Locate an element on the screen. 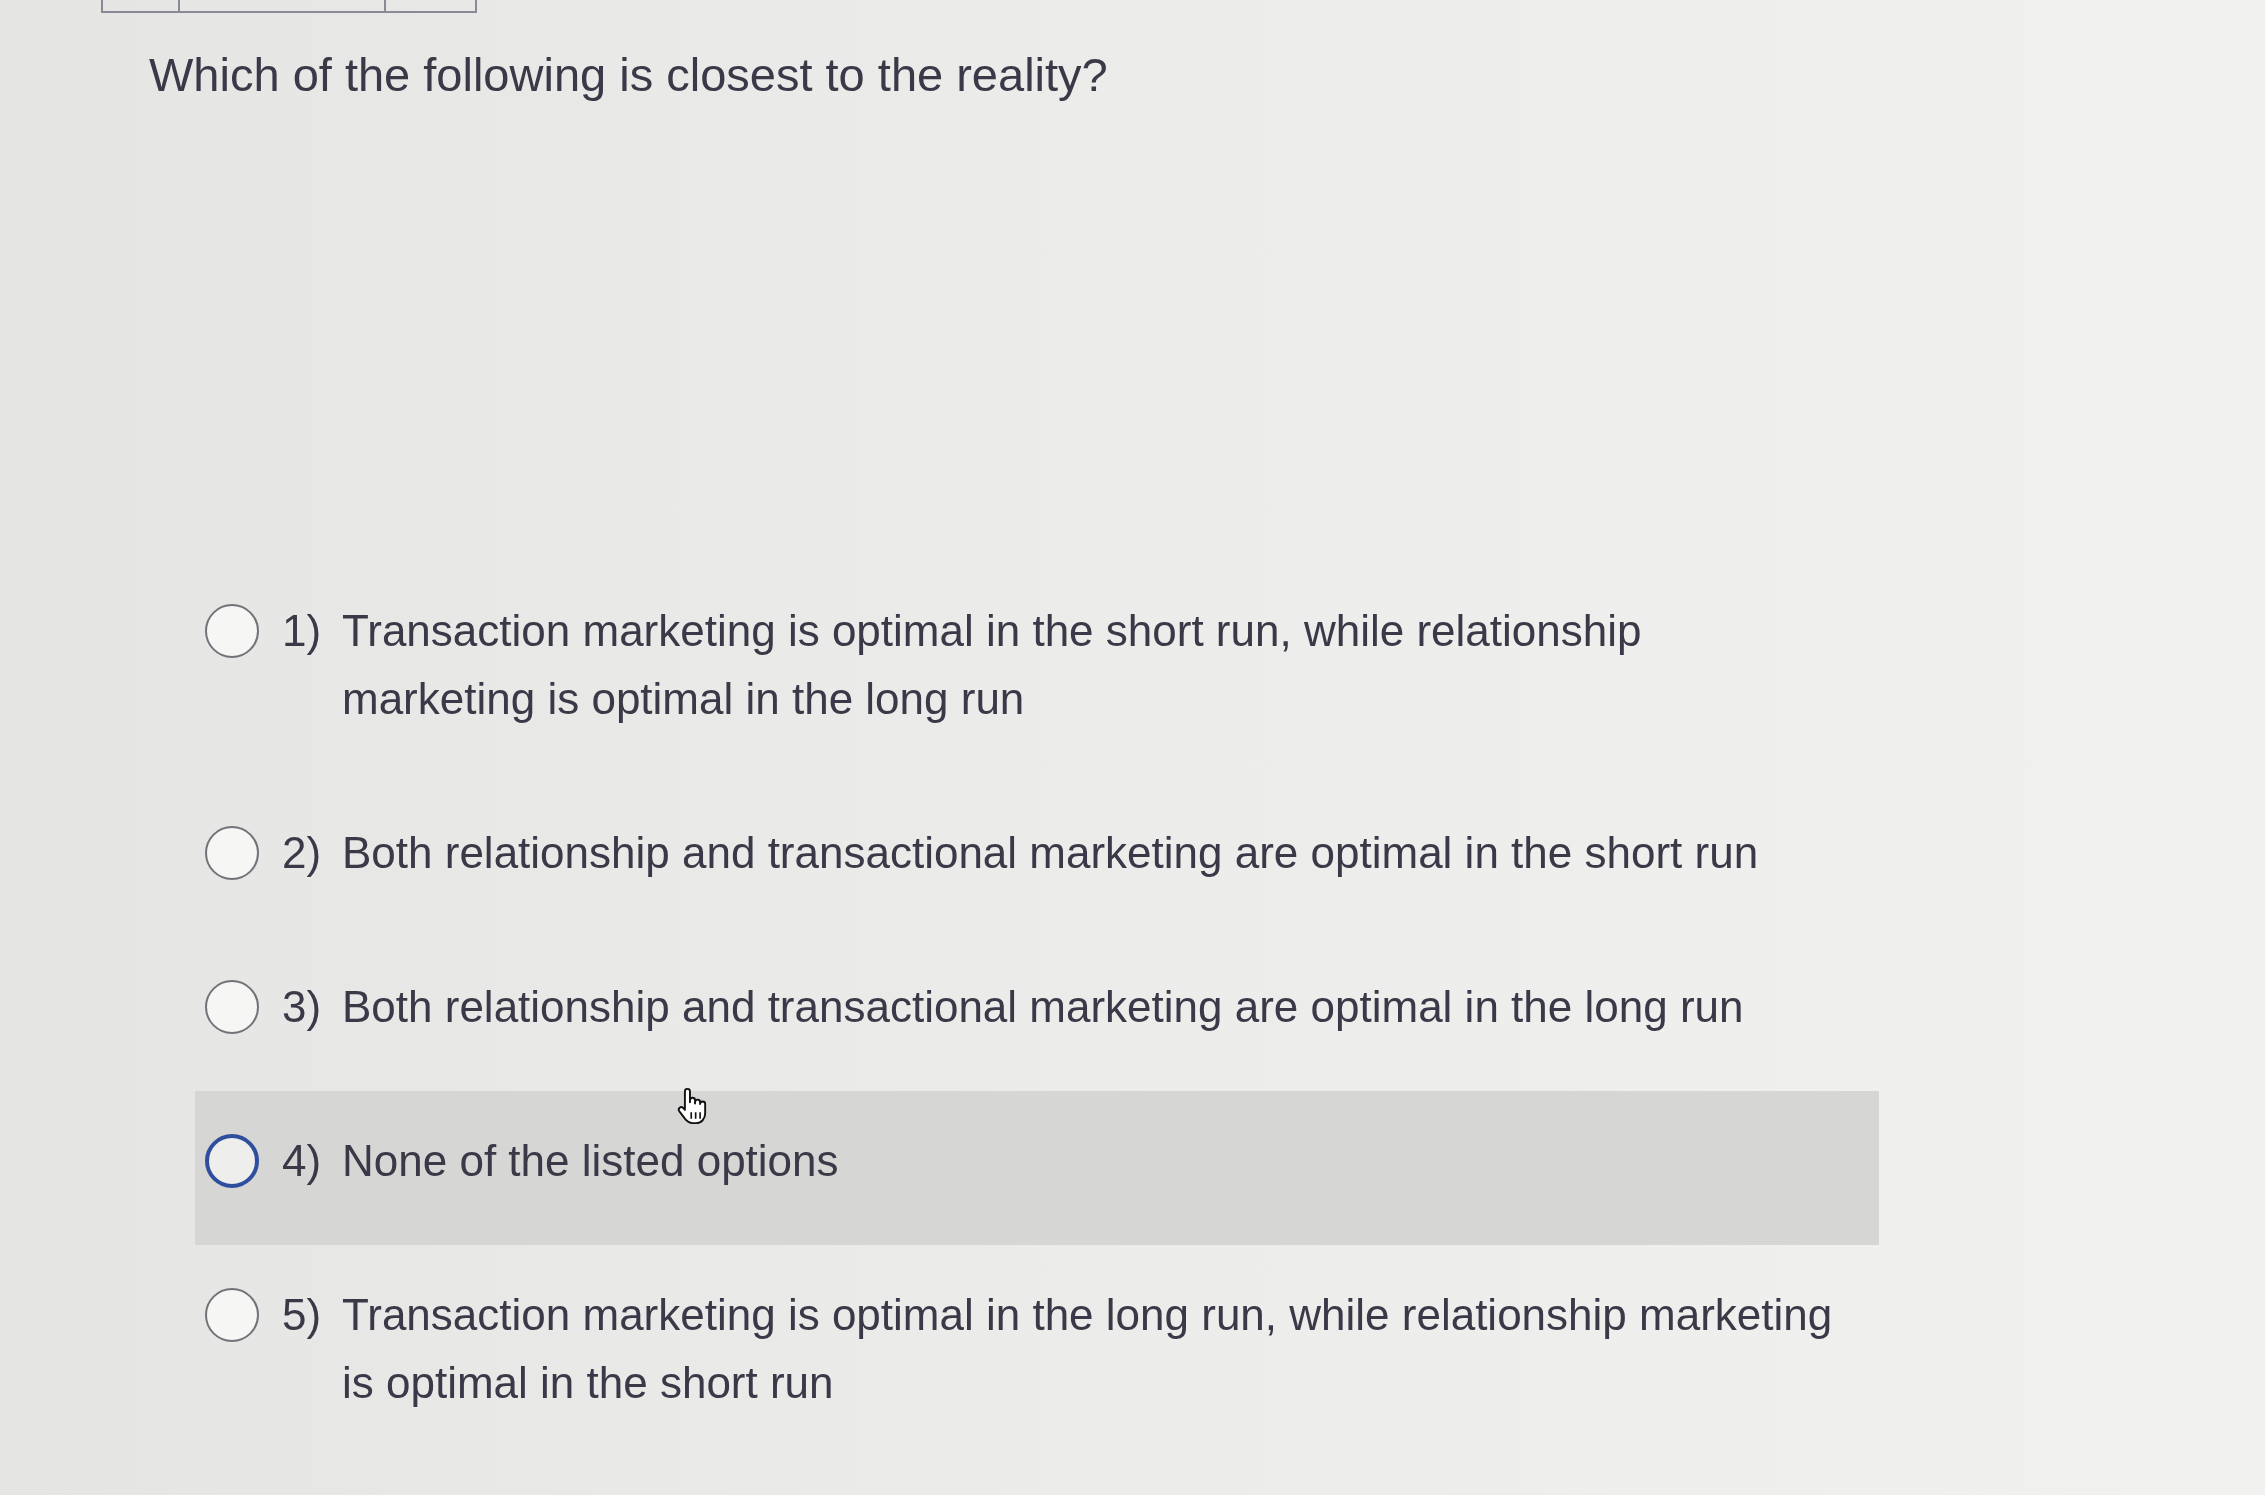 The width and height of the screenshot is (2265, 1495). option-number: 5) is located at coordinates (302, 1315).